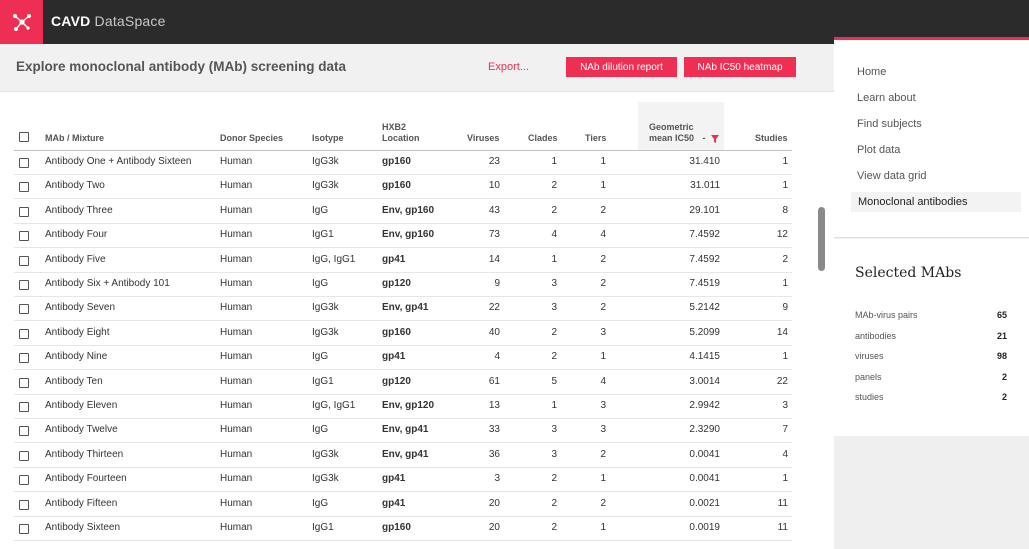  Describe the element at coordinates (782, 527) in the screenshot. I see `cell-studies: 11` at that location.